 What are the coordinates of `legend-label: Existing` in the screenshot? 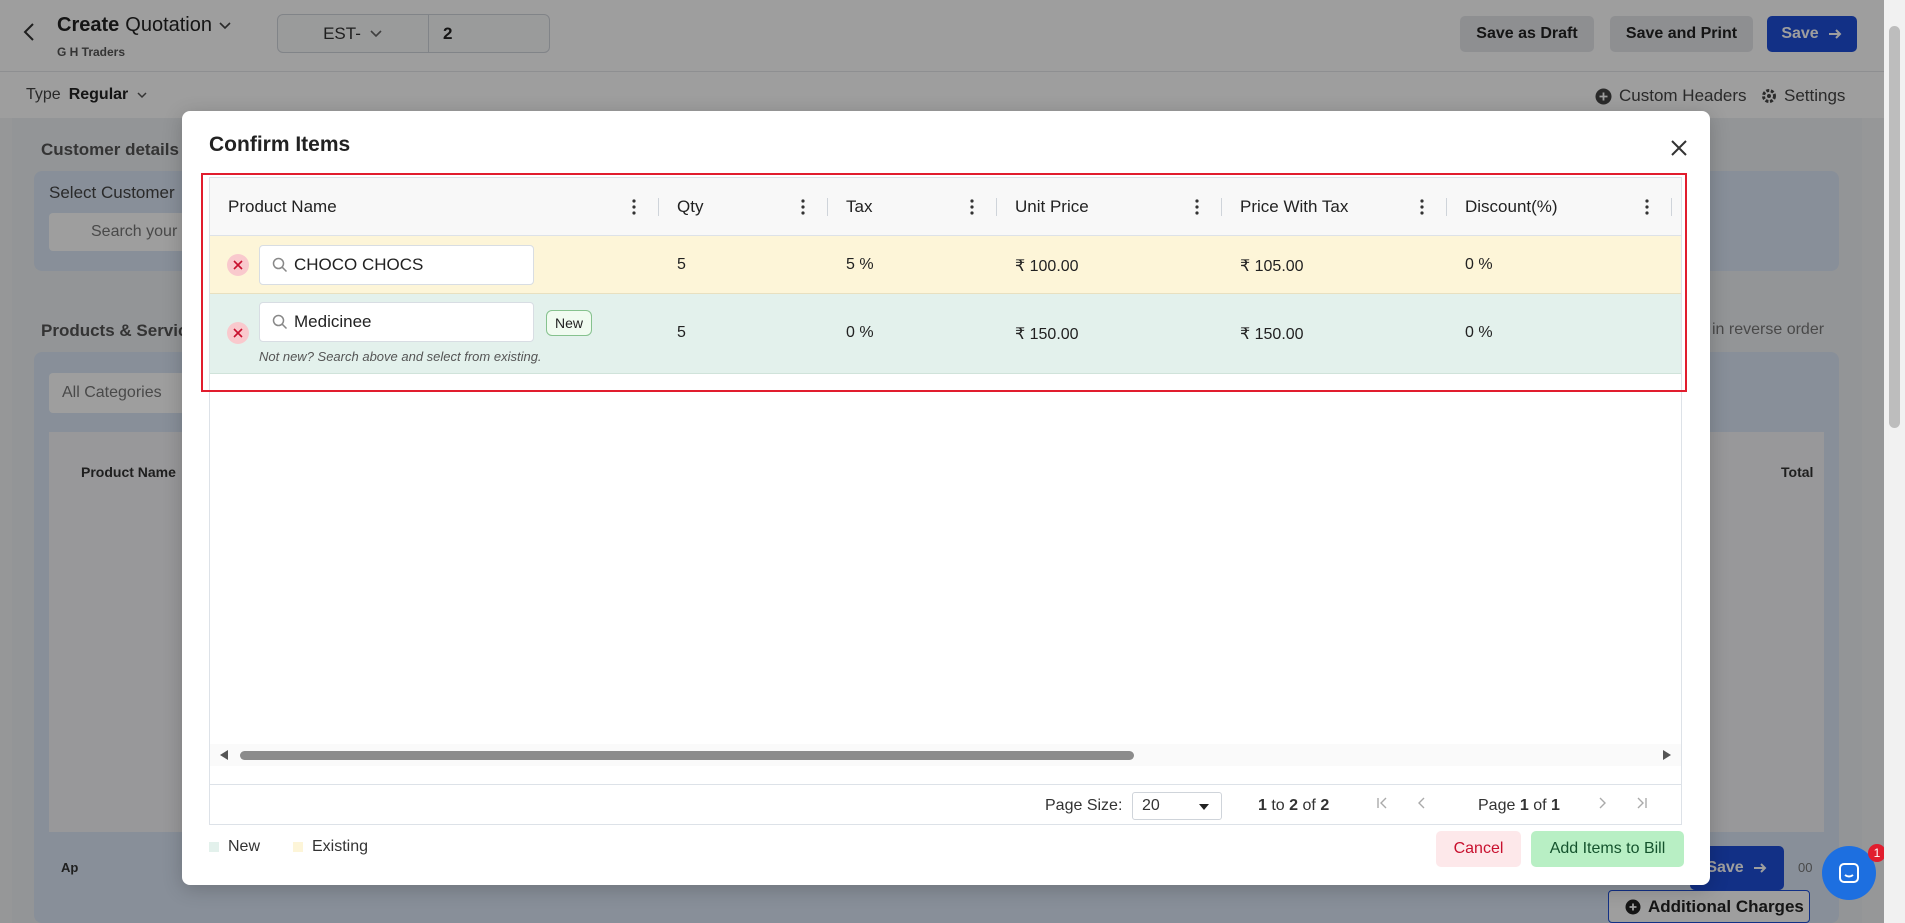 It's located at (340, 846).